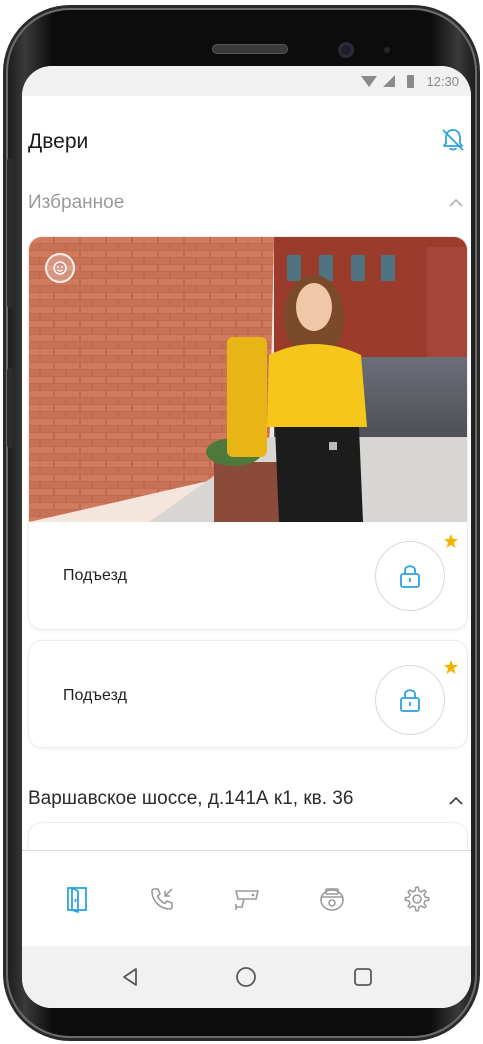  I want to click on proximity-sensor, so click(387, 50).